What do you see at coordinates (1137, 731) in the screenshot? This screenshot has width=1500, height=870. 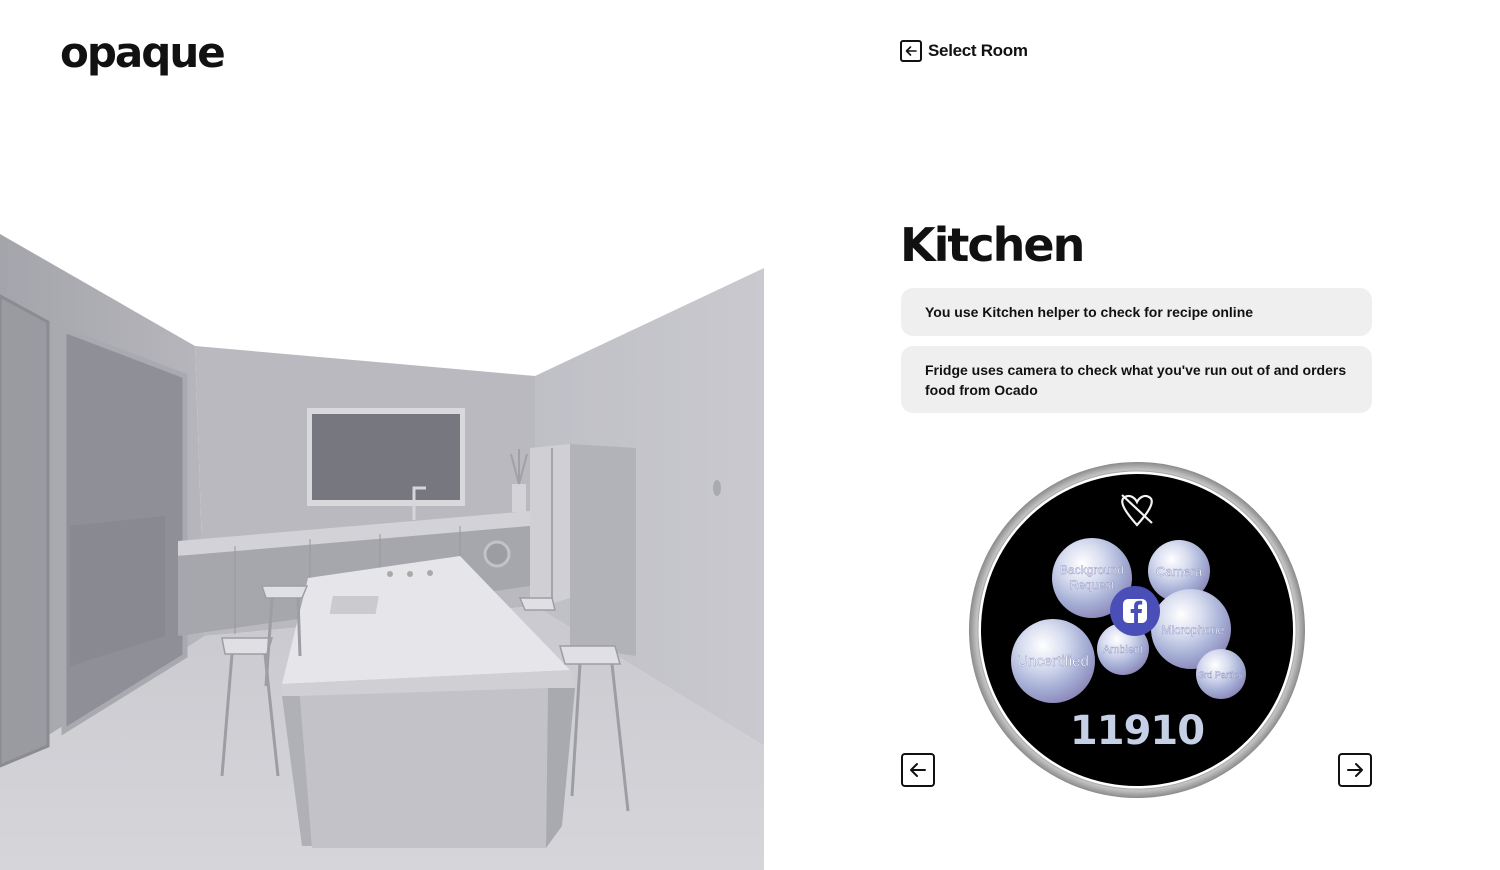 I see `privacy-score: 11910` at bounding box center [1137, 731].